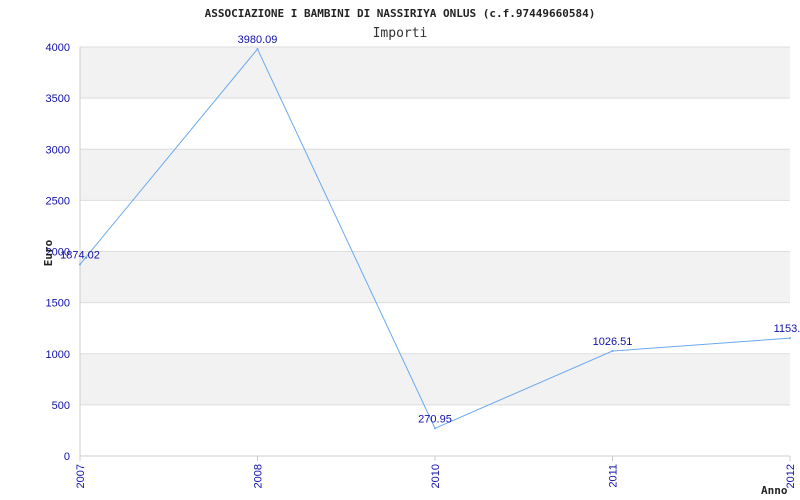  What do you see at coordinates (67, 457) in the screenshot?
I see `y-tick-label: 0` at bounding box center [67, 457].